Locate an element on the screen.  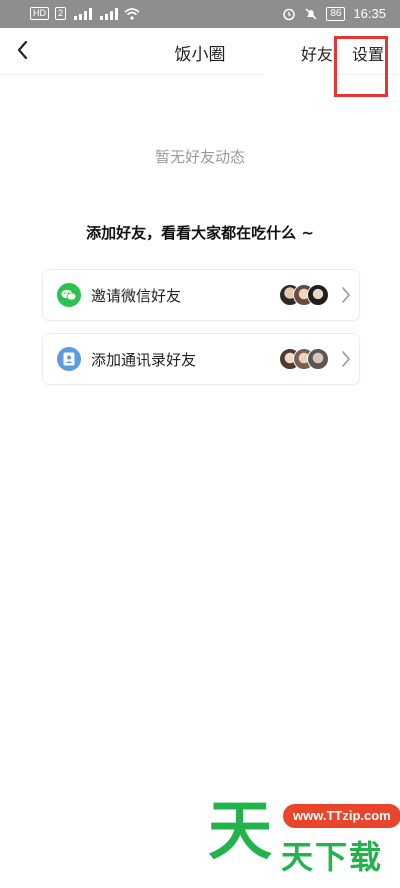
status-left: HD 2 is located at coordinates (85, 13).